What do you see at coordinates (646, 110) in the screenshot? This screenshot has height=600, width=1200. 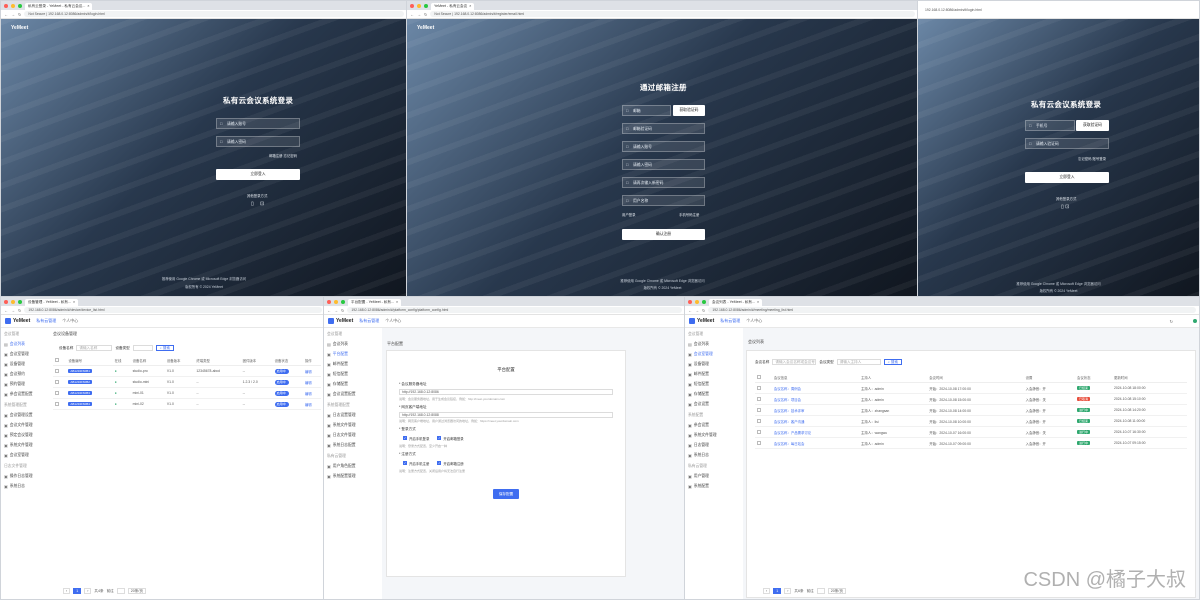 I see `email-input: 邮箱` at bounding box center [646, 110].